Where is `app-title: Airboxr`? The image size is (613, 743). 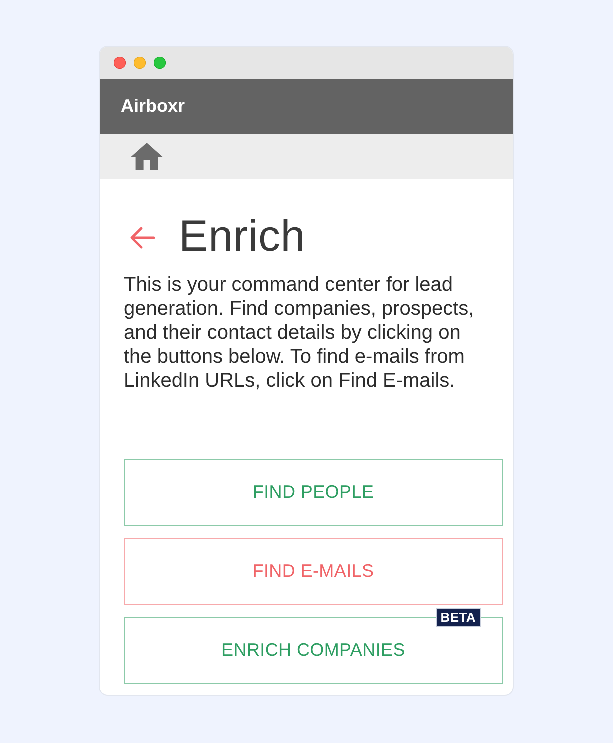
app-title: Airboxr is located at coordinates (153, 106).